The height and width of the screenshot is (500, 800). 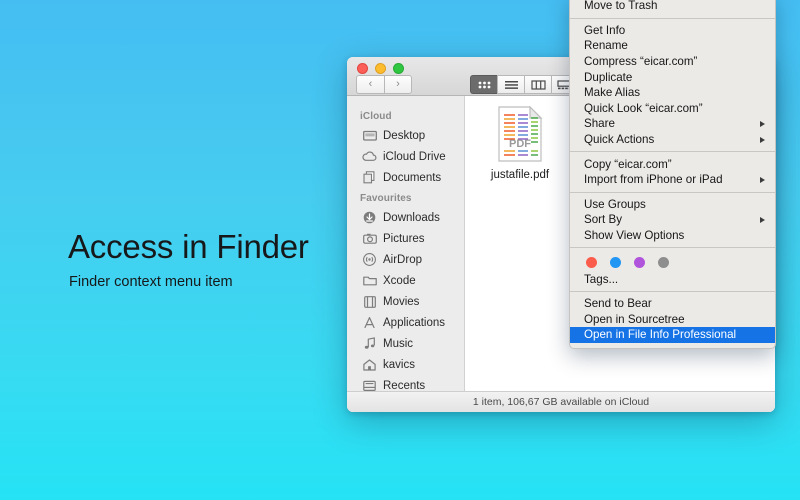 What do you see at coordinates (405, 217) in the screenshot?
I see `sidebar-item-downloads: Downloads` at bounding box center [405, 217].